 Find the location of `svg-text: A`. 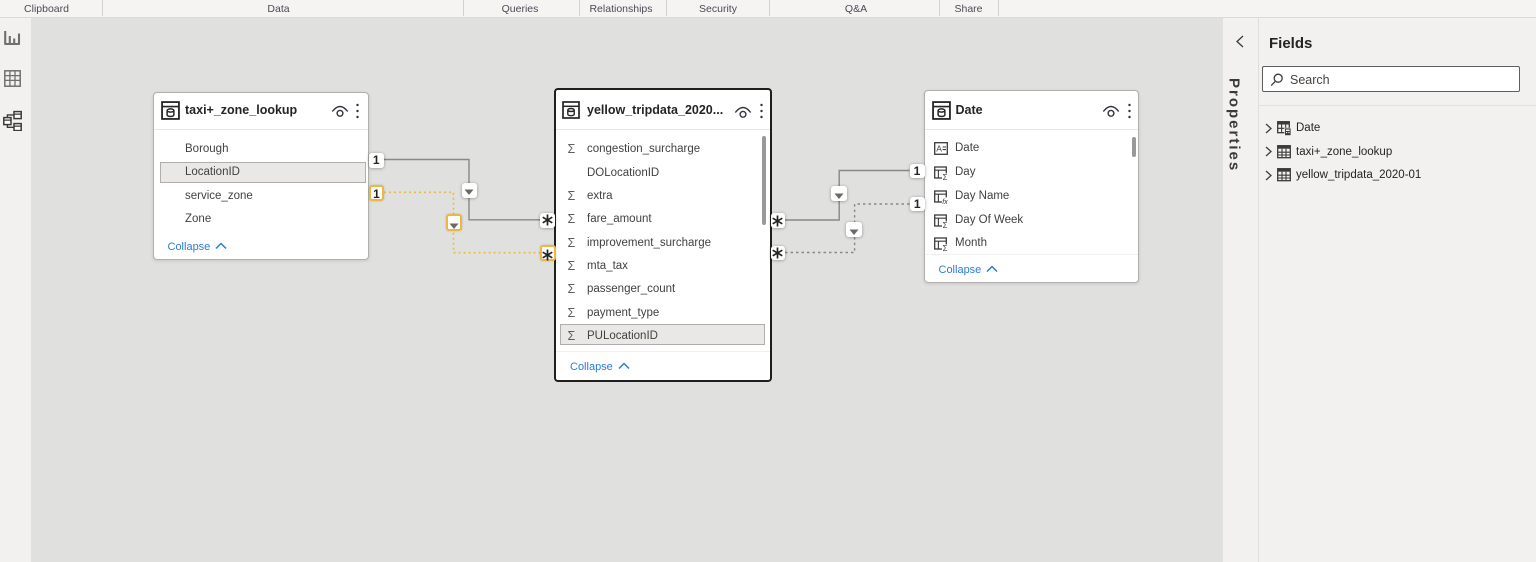

svg-text: A is located at coordinates (939, 148).